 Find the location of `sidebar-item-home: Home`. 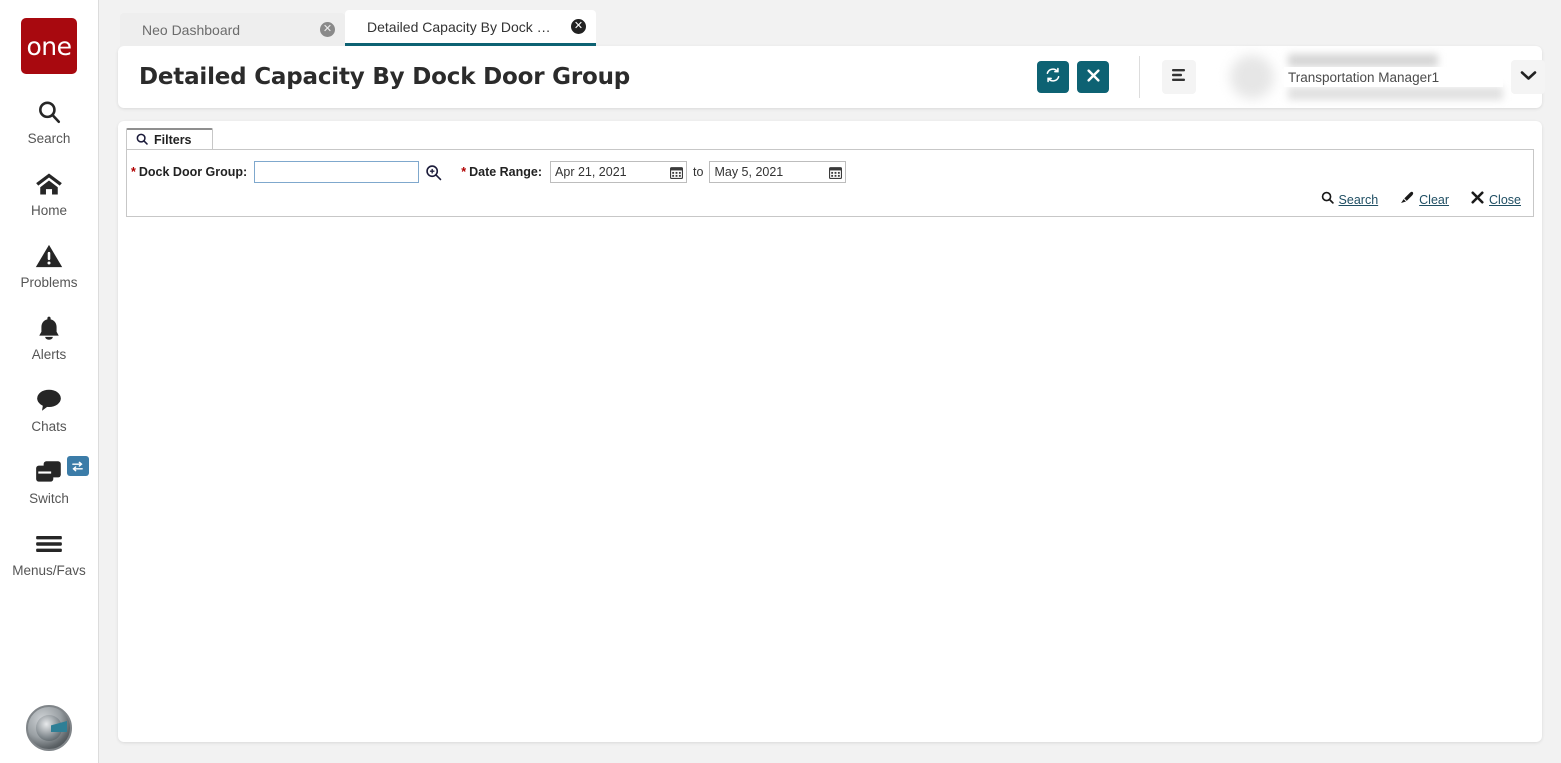

sidebar-item-home: Home is located at coordinates (49, 193).